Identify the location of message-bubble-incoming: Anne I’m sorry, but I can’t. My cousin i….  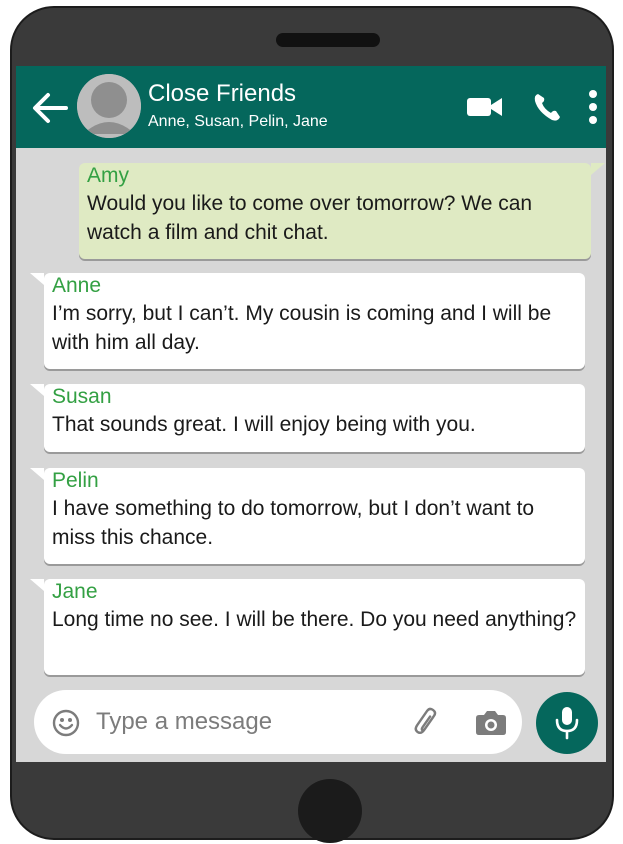
(314, 321).